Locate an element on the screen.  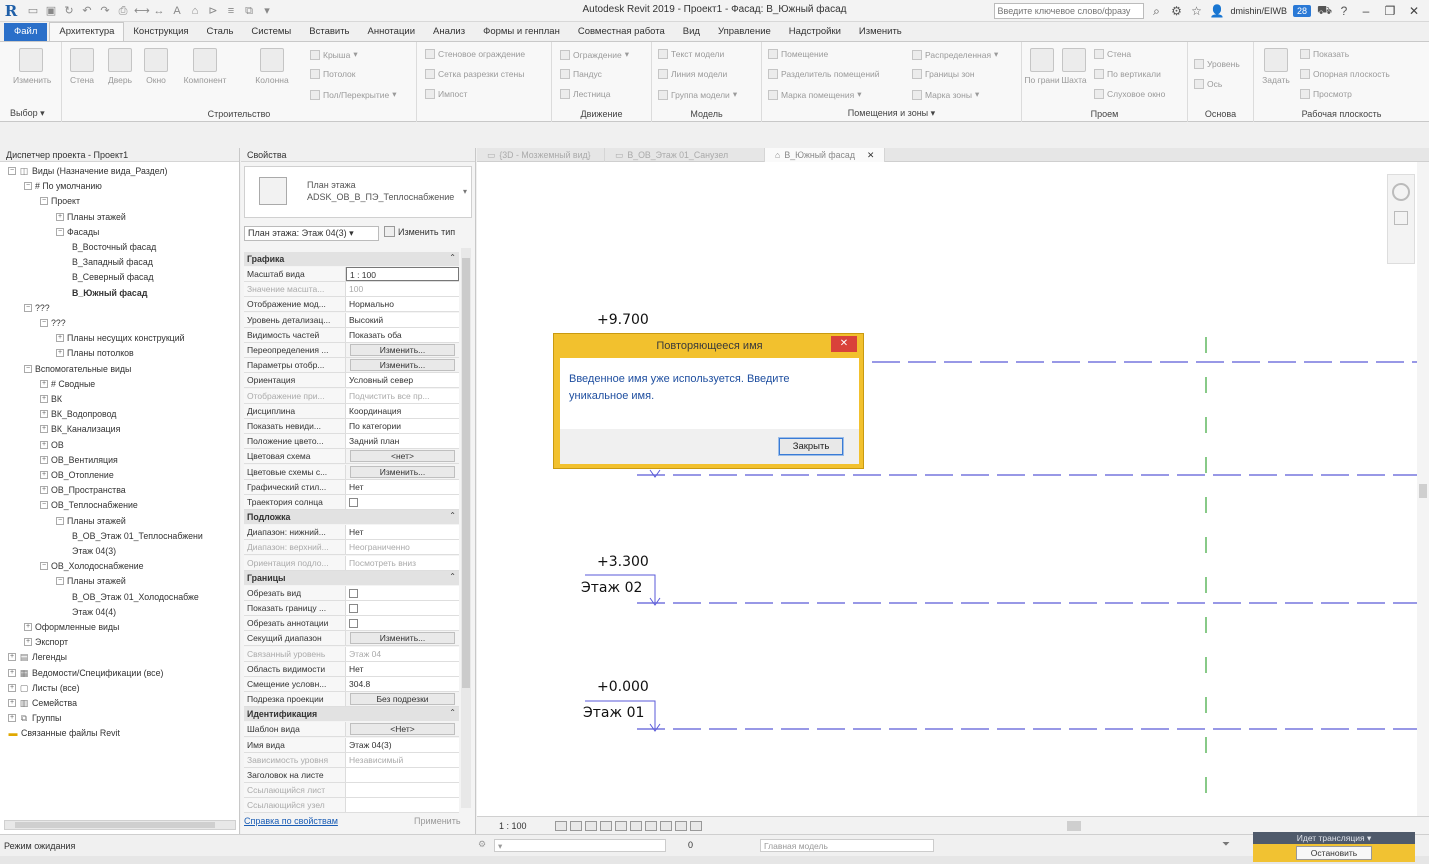
reveal-hidden-icon is located at coordinates (665, 825).